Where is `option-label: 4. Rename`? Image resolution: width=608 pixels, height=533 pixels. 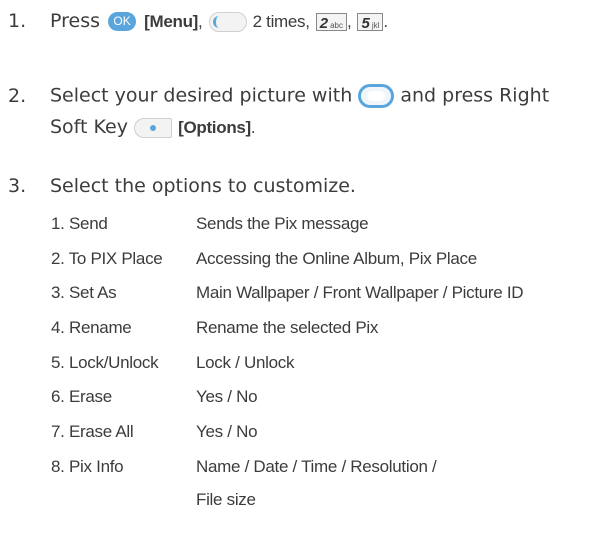 option-label: 4. Rename is located at coordinates (91, 327).